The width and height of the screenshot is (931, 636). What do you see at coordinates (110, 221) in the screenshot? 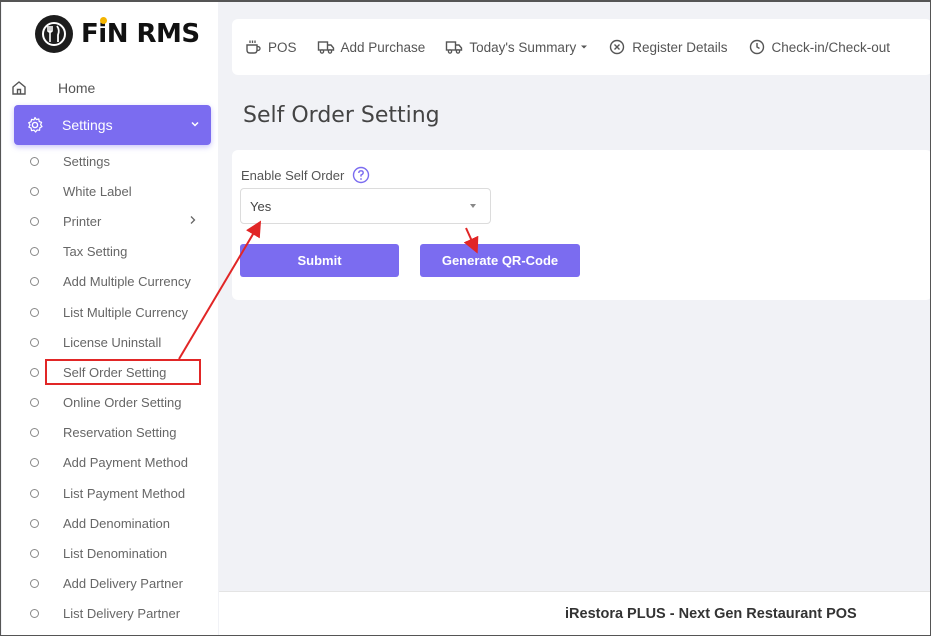
I see `sidebar-subitem: Printer` at bounding box center [110, 221].